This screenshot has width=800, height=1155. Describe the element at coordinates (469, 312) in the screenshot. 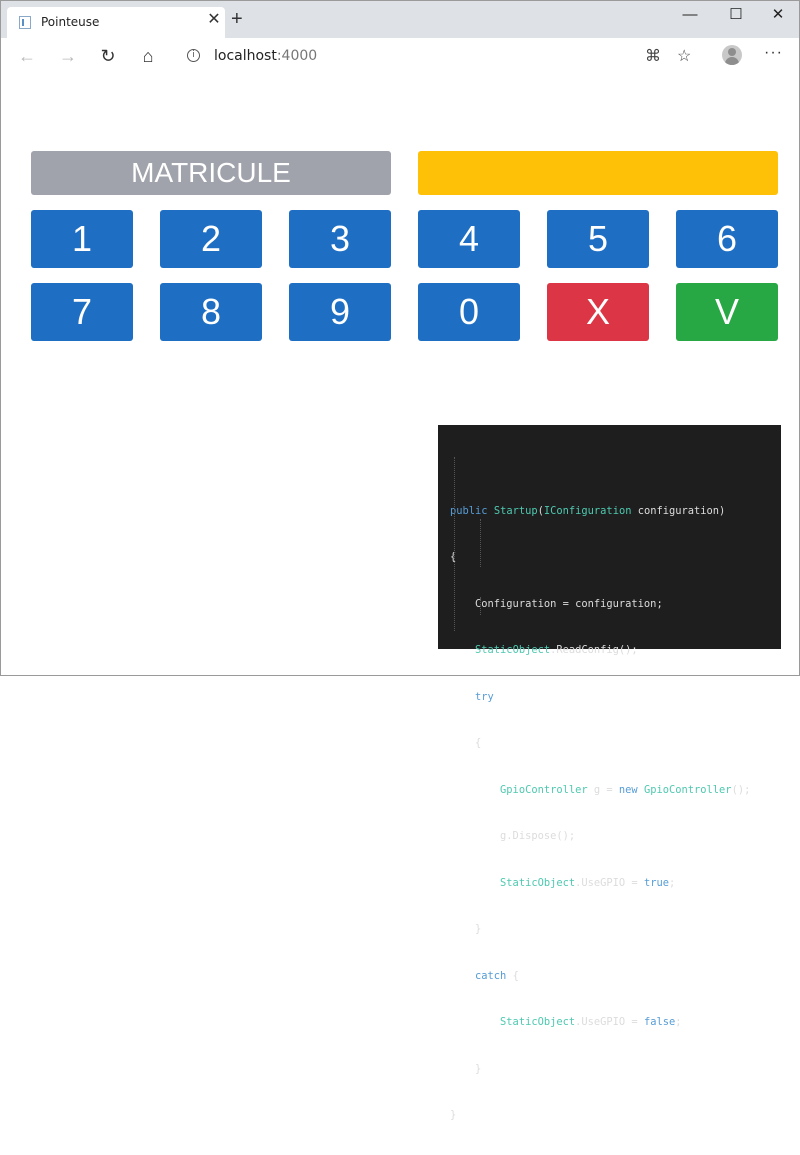

I see `key-0: 0` at that location.